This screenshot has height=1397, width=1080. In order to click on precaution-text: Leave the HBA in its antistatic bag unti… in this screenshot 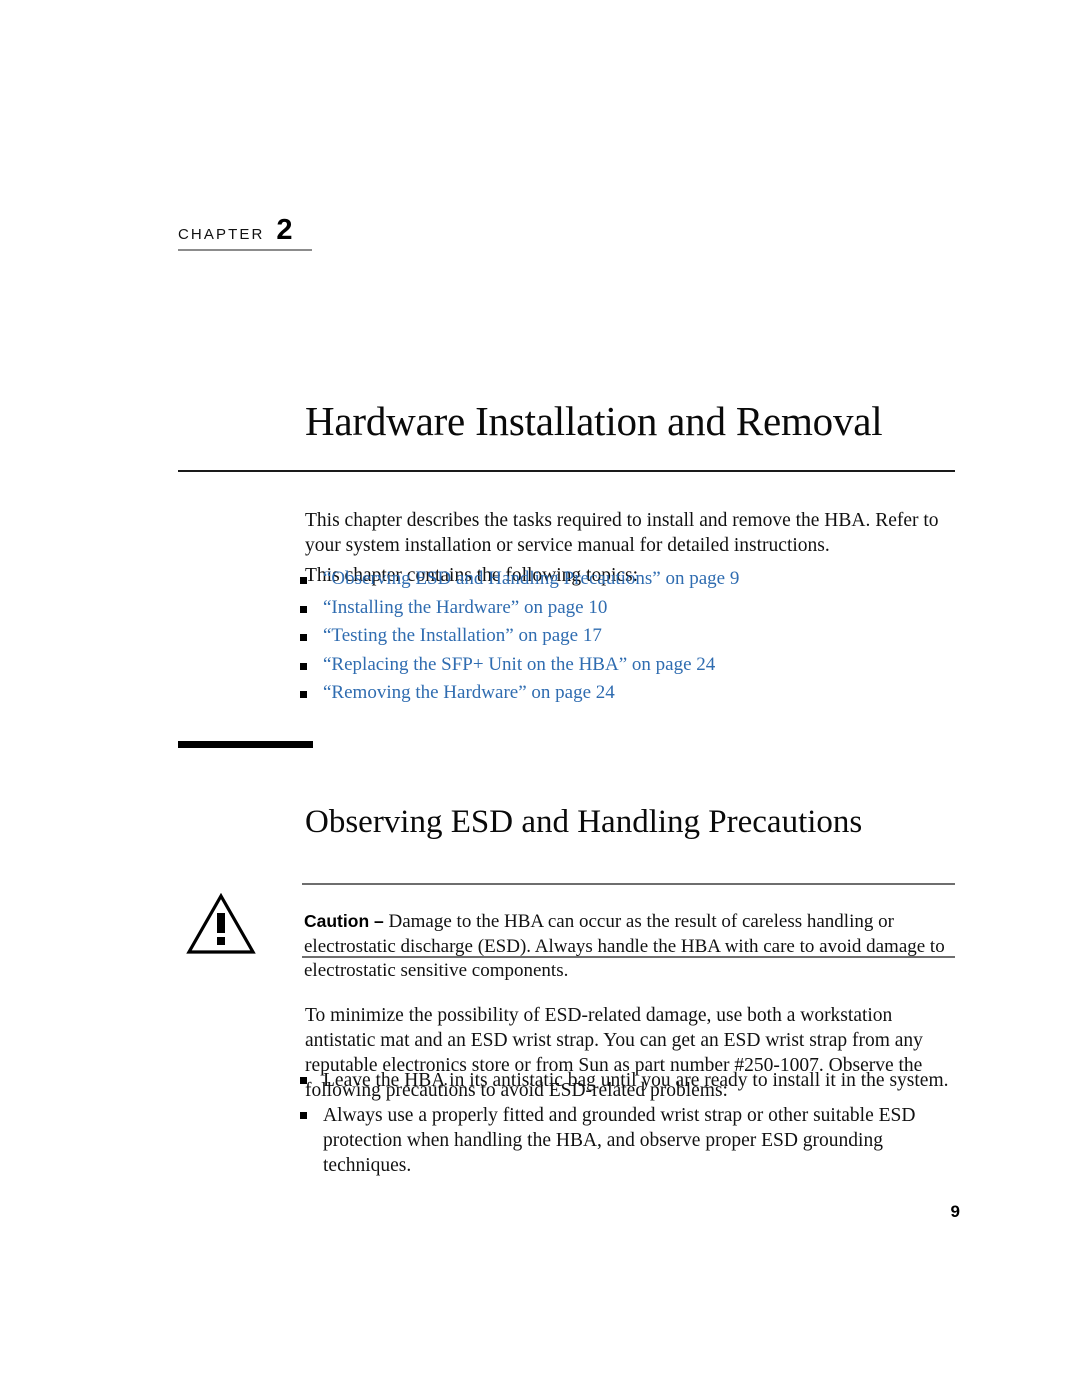, I will do `click(636, 1080)`.